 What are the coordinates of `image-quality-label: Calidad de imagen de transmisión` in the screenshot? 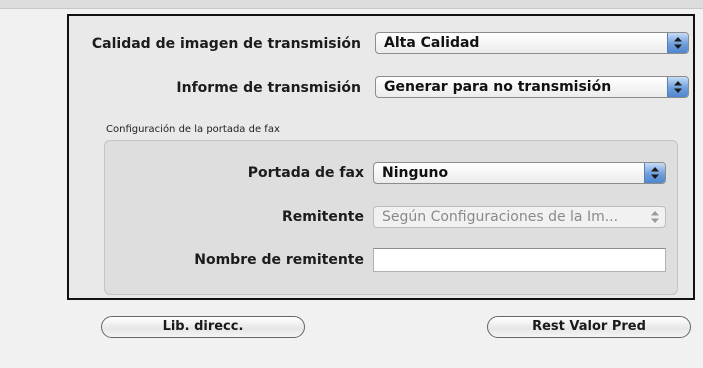 It's located at (226, 44).